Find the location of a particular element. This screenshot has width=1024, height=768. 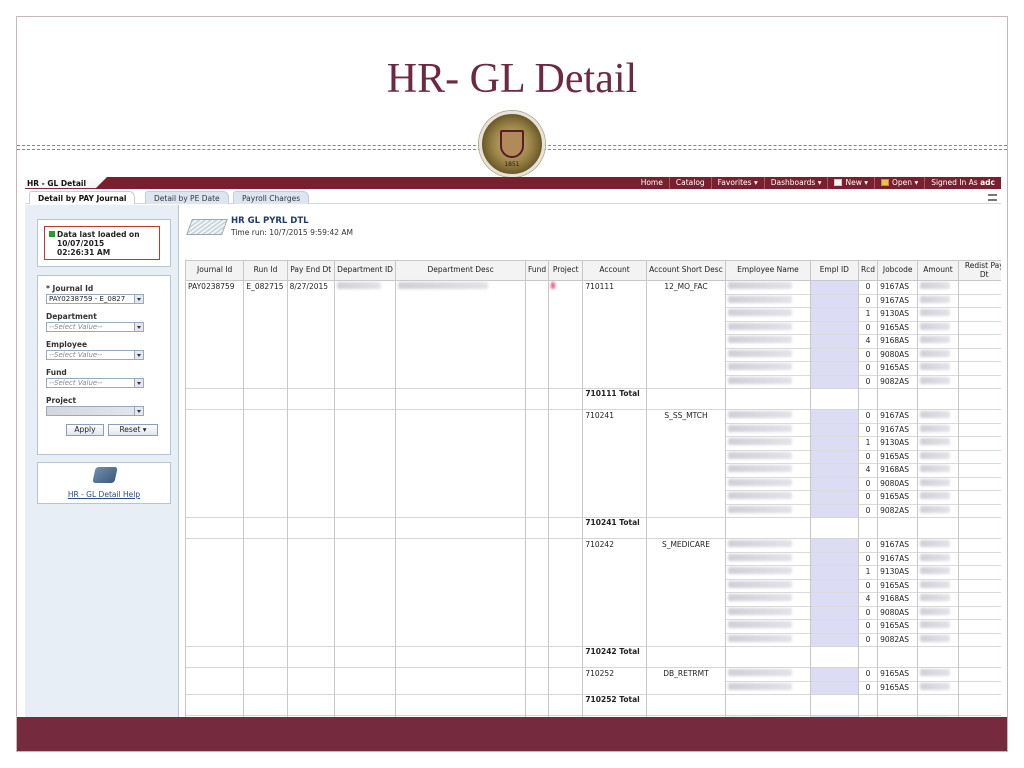

employee-select: --Select Value-- is located at coordinates (95, 355).